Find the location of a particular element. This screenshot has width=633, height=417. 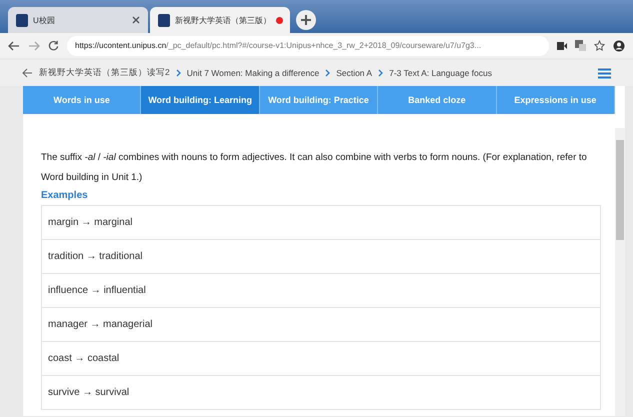

section-tab: Word building: Learning is located at coordinates (200, 100).